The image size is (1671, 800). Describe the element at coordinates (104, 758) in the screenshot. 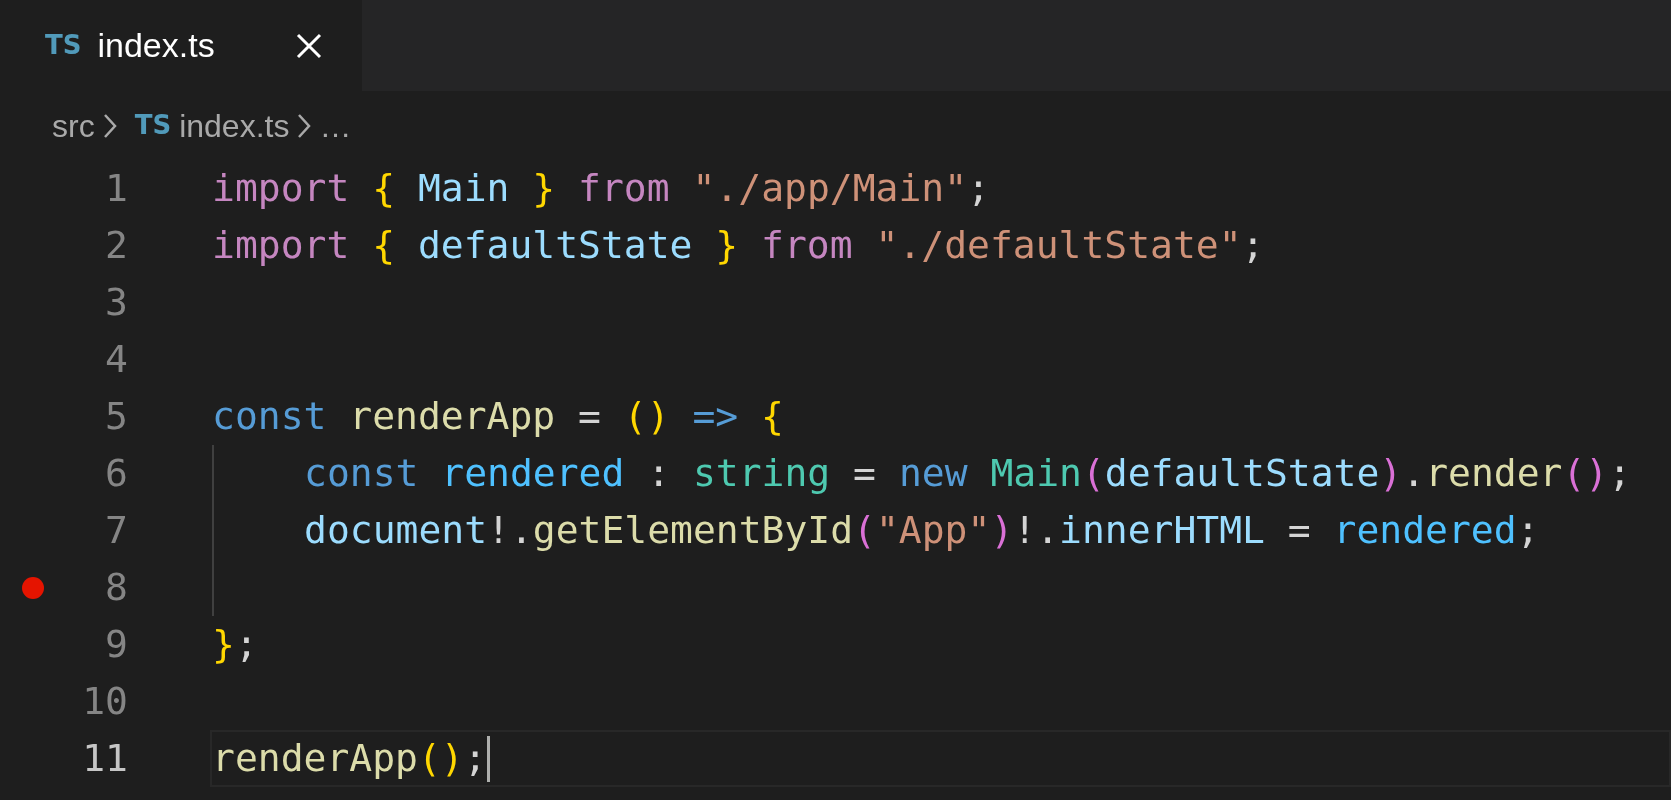

I see `line-number: 11` at that location.